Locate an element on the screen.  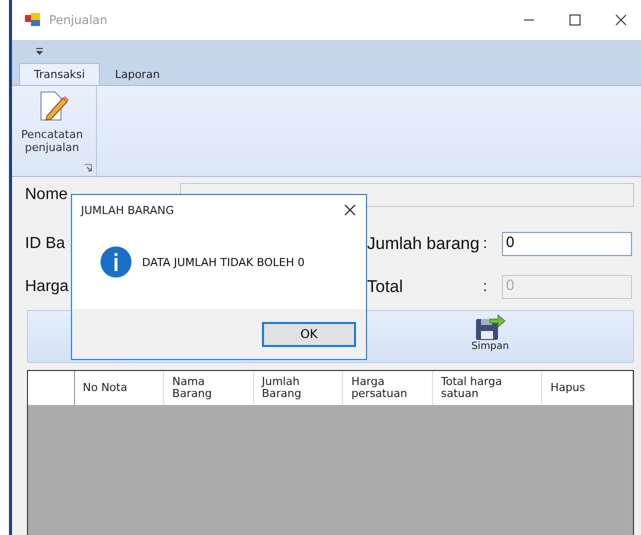
floppy-arrow-icon is located at coordinates (490, 327).